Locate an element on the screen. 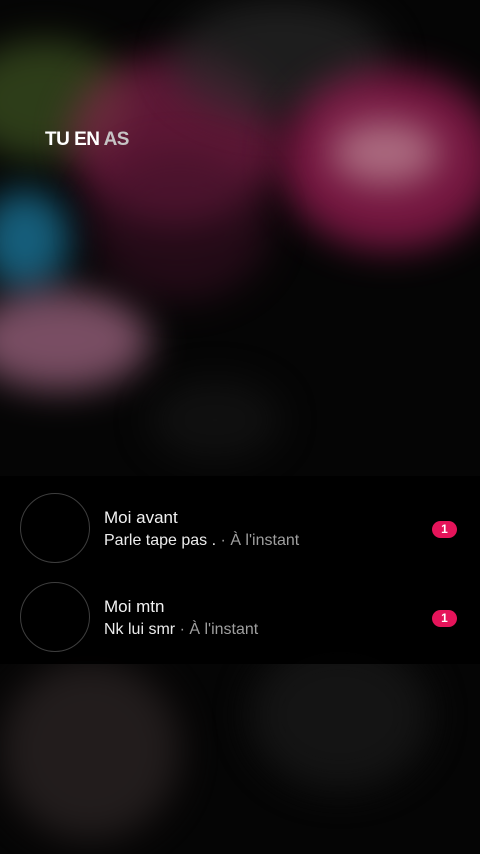  chat-preview: Nk lui smr · À l'instant is located at coordinates (181, 630).